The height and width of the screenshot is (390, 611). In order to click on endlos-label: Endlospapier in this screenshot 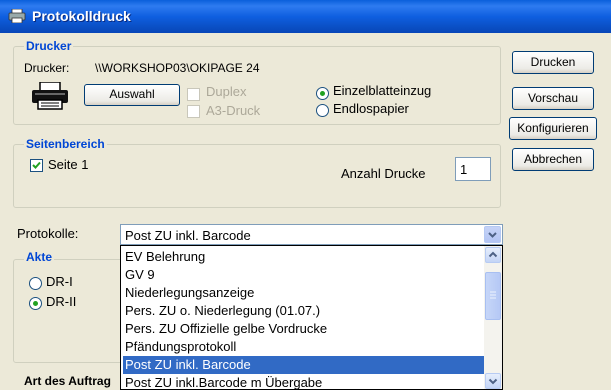, I will do `click(371, 108)`.